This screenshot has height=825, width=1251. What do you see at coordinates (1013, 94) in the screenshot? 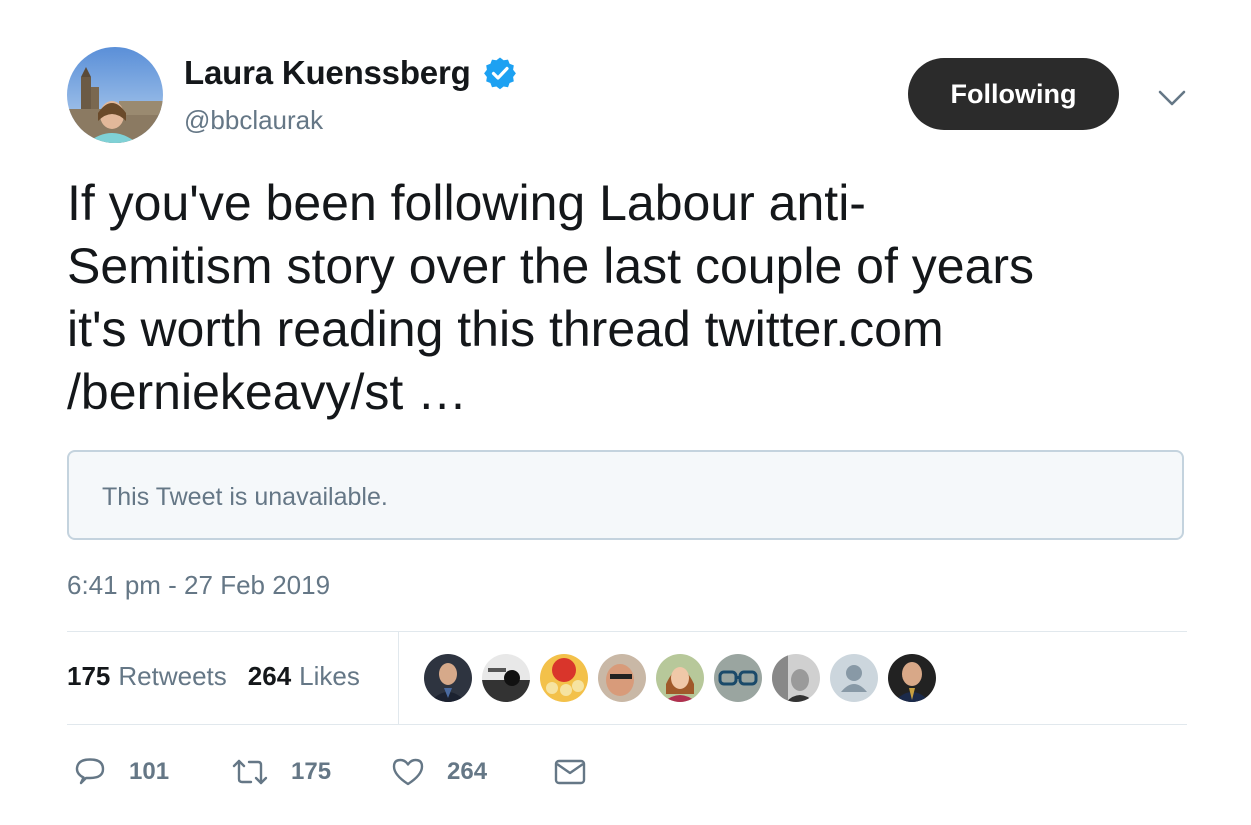
I see `following-button: Following` at bounding box center [1013, 94].